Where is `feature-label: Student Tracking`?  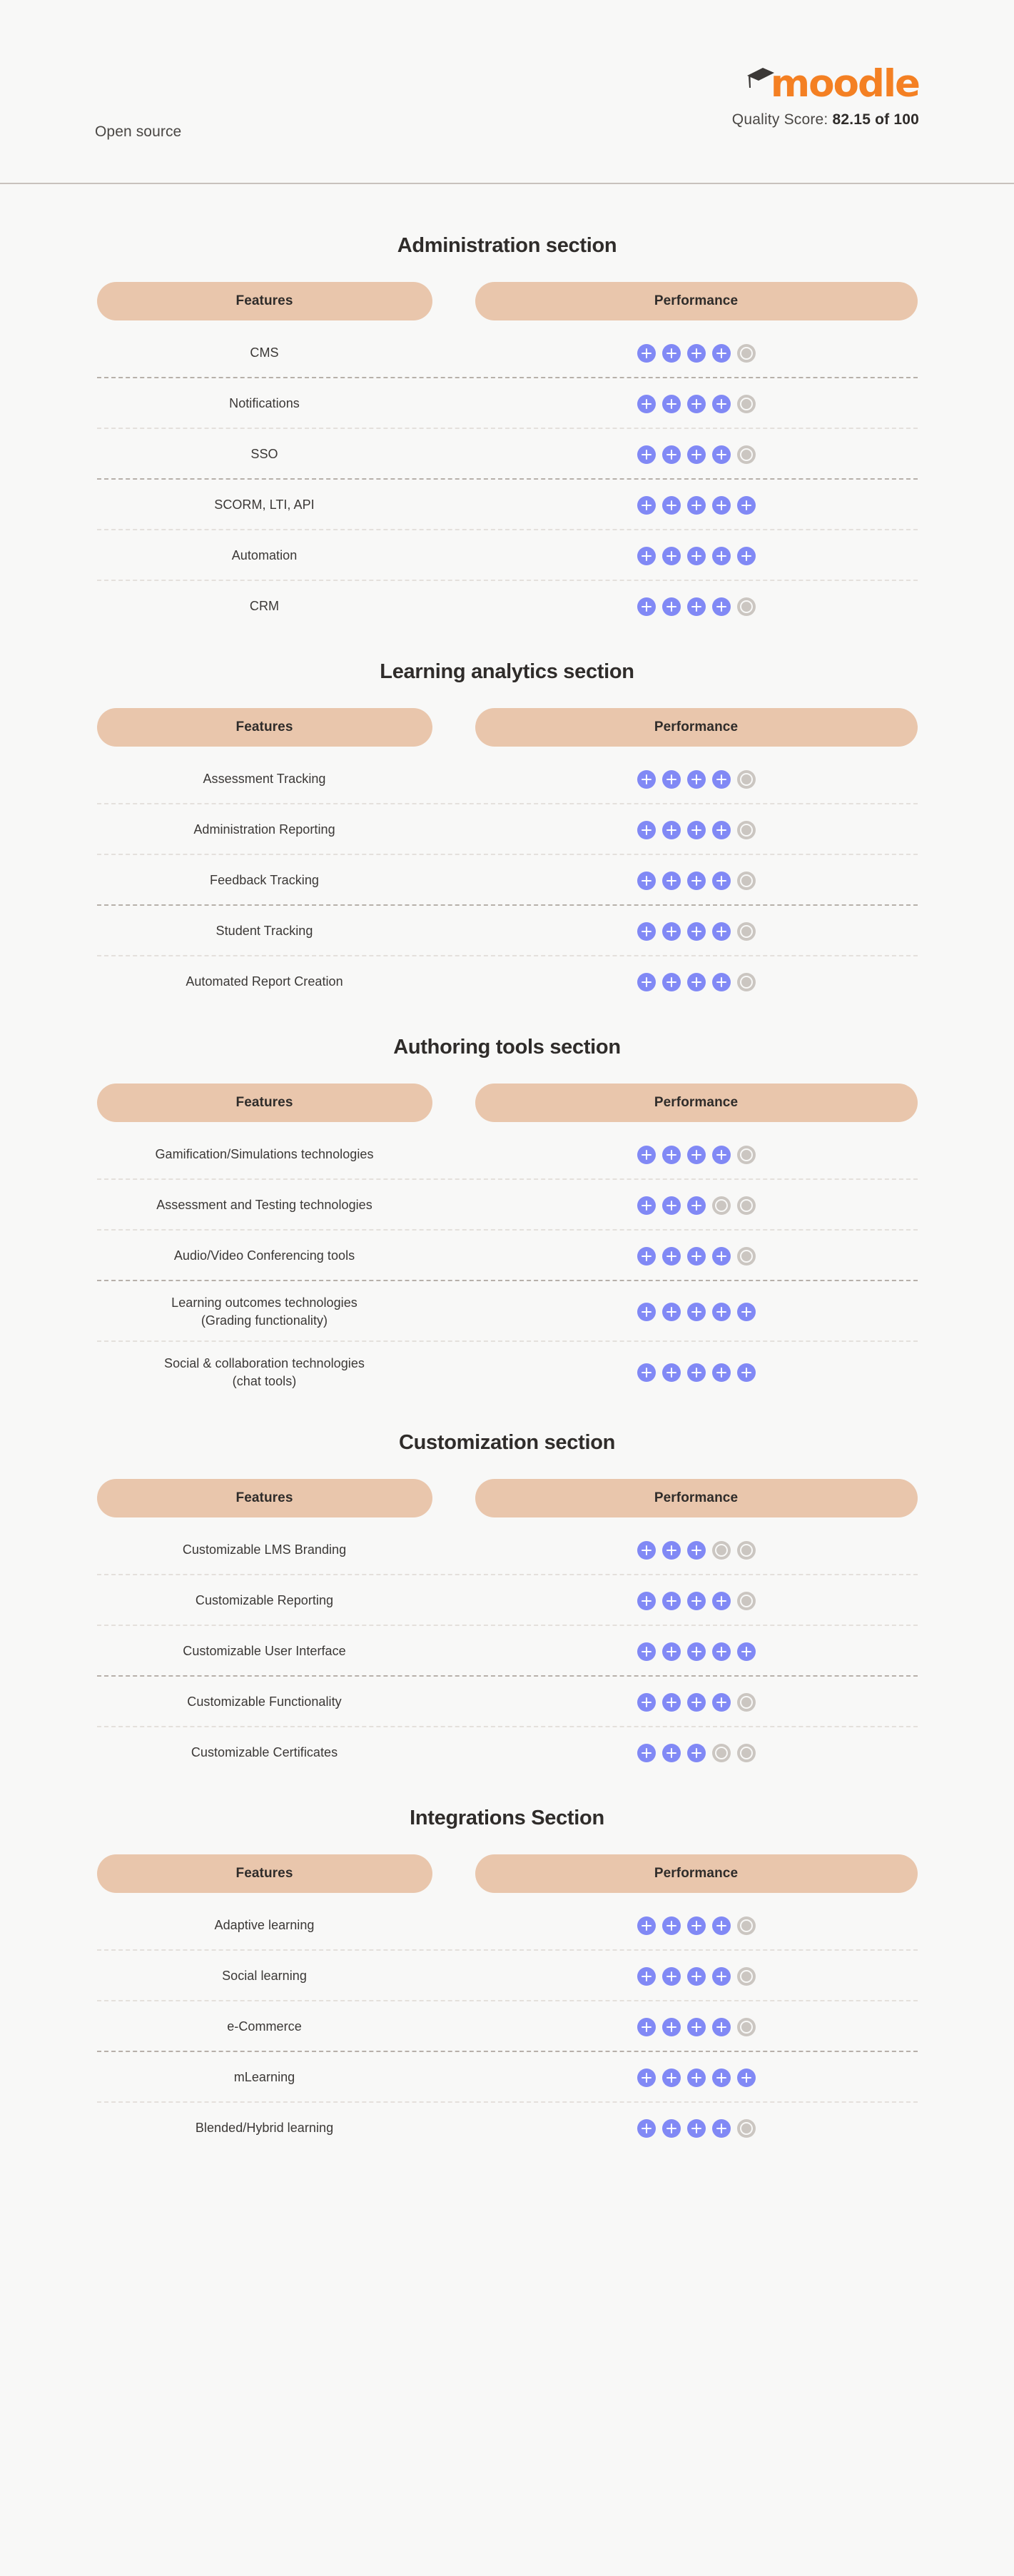
feature-label: Student Tracking is located at coordinates (264, 931).